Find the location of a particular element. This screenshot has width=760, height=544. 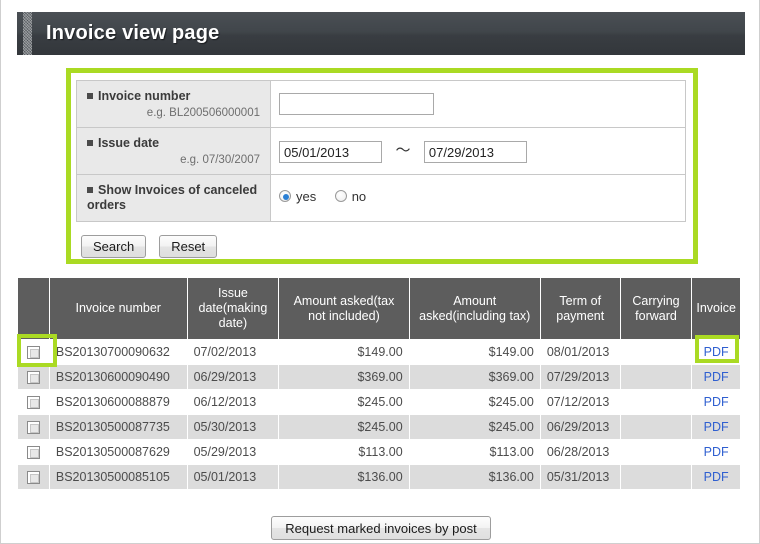

radio-canceled-no: no is located at coordinates (350, 196).